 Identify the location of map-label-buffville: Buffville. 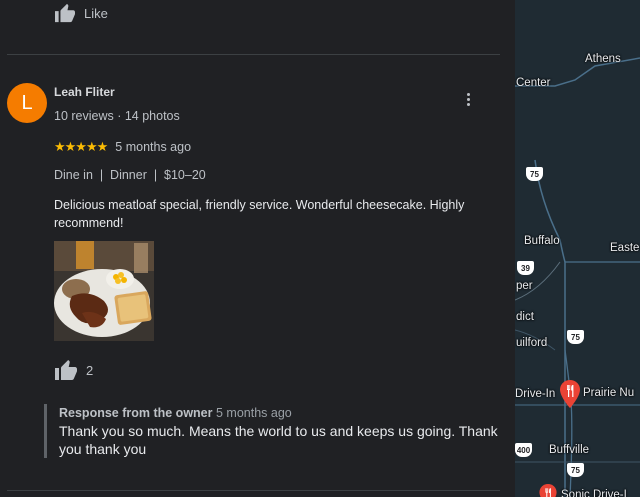
(569, 450).